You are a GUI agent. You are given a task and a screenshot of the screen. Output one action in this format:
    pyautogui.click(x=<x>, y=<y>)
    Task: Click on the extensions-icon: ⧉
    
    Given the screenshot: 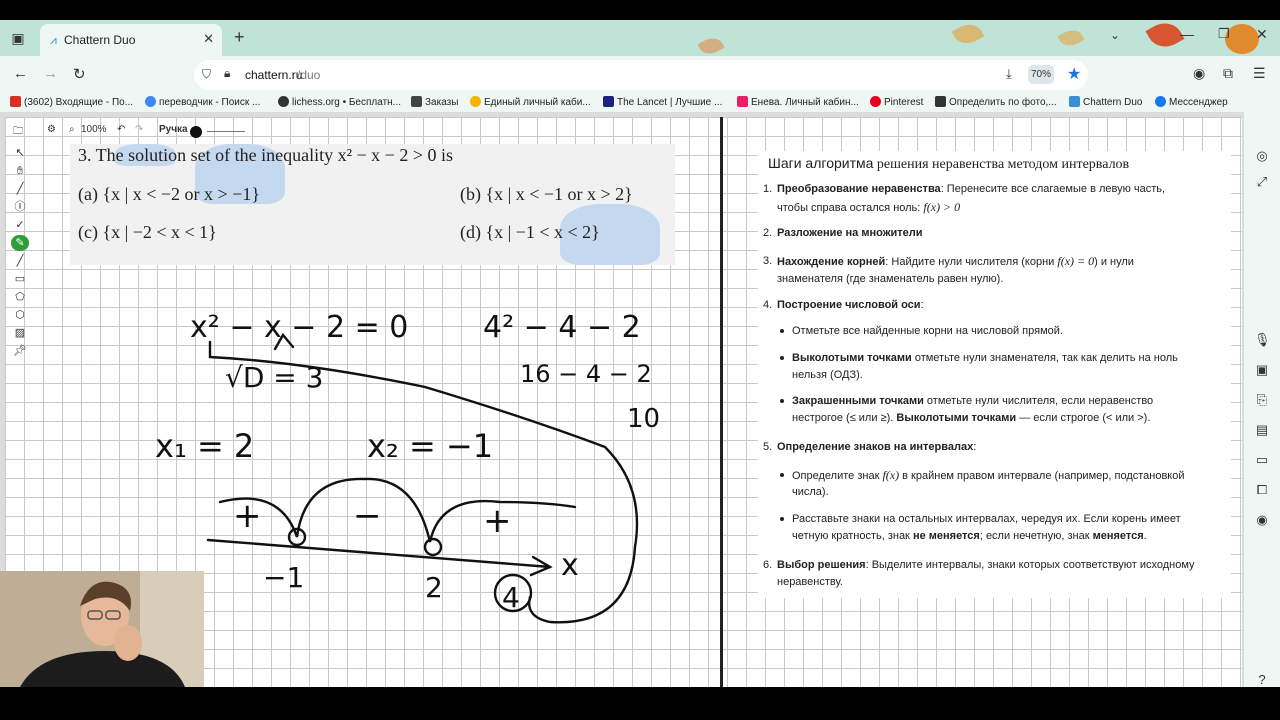 What is the action you would take?
    pyautogui.click(x=1228, y=73)
    